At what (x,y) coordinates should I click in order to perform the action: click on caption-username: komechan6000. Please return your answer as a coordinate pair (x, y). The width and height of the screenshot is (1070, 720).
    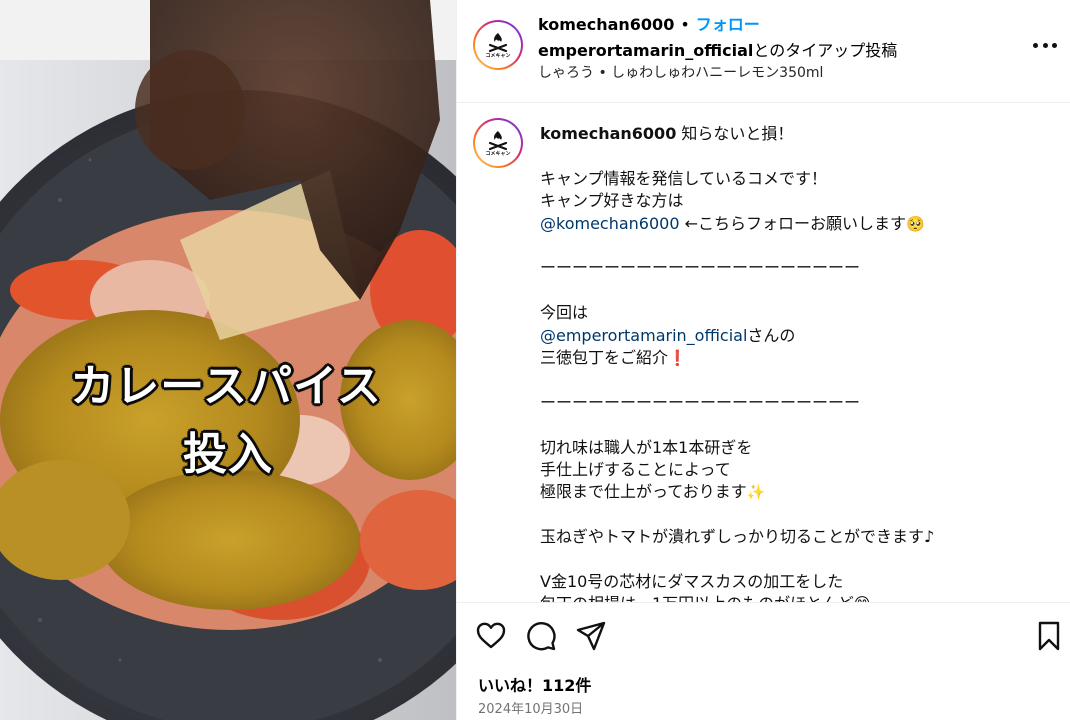
    Looking at the image, I should click on (608, 133).